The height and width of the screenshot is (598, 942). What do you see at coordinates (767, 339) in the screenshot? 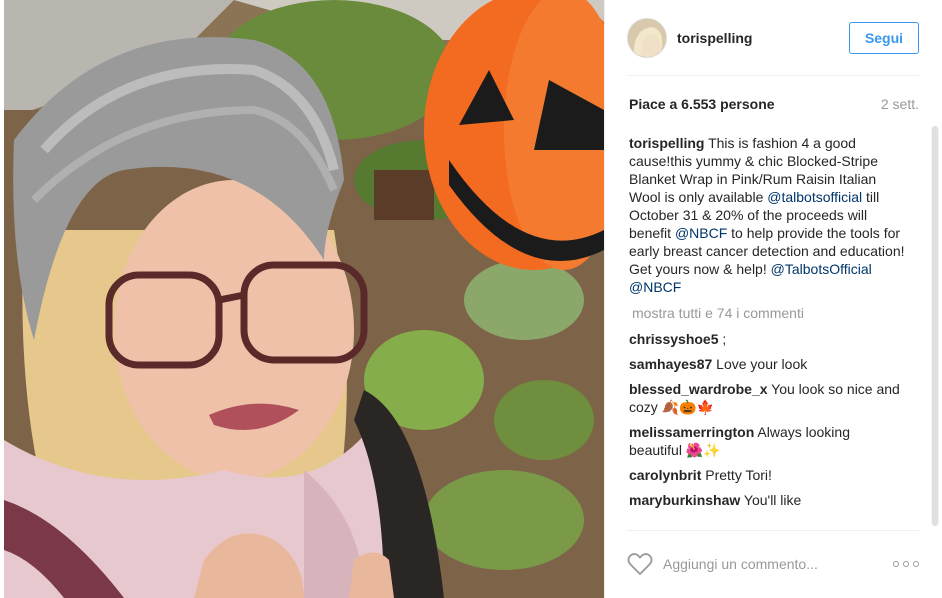
I see `comment-item: chrissyshoe5 ;` at bounding box center [767, 339].